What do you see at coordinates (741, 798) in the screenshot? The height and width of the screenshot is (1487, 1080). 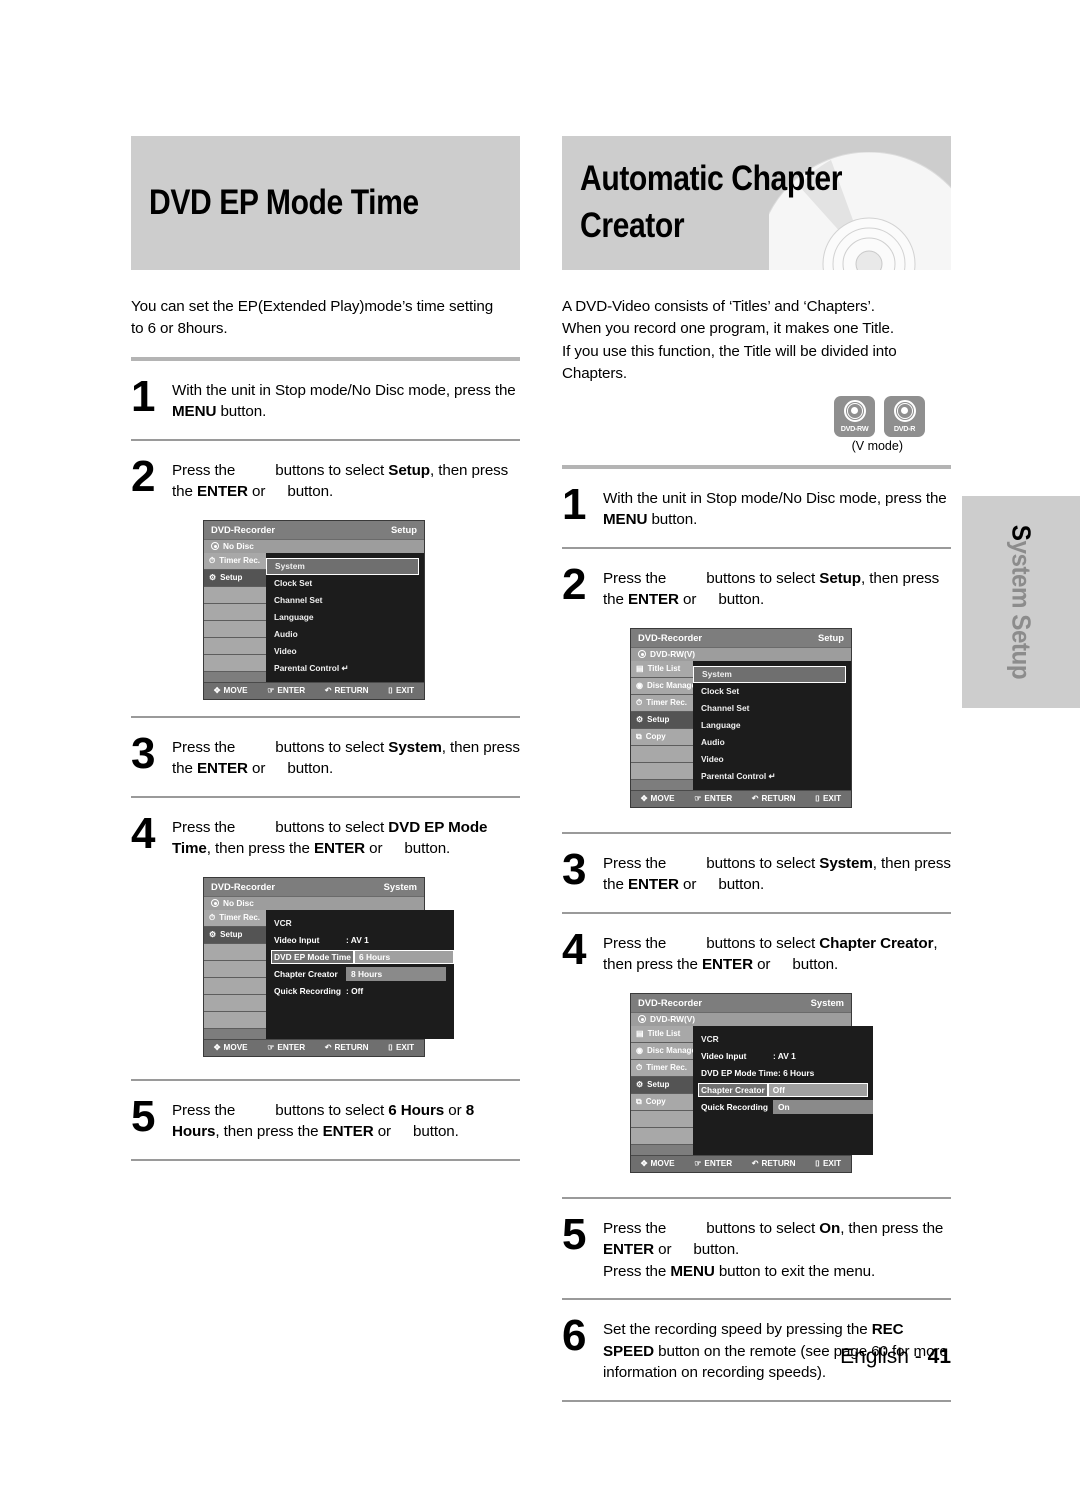 I see `osd-footer-bar: ✥ MOVE ☞ ENTER ↶ RETURN ⌷ EXIT` at bounding box center [741, 798].